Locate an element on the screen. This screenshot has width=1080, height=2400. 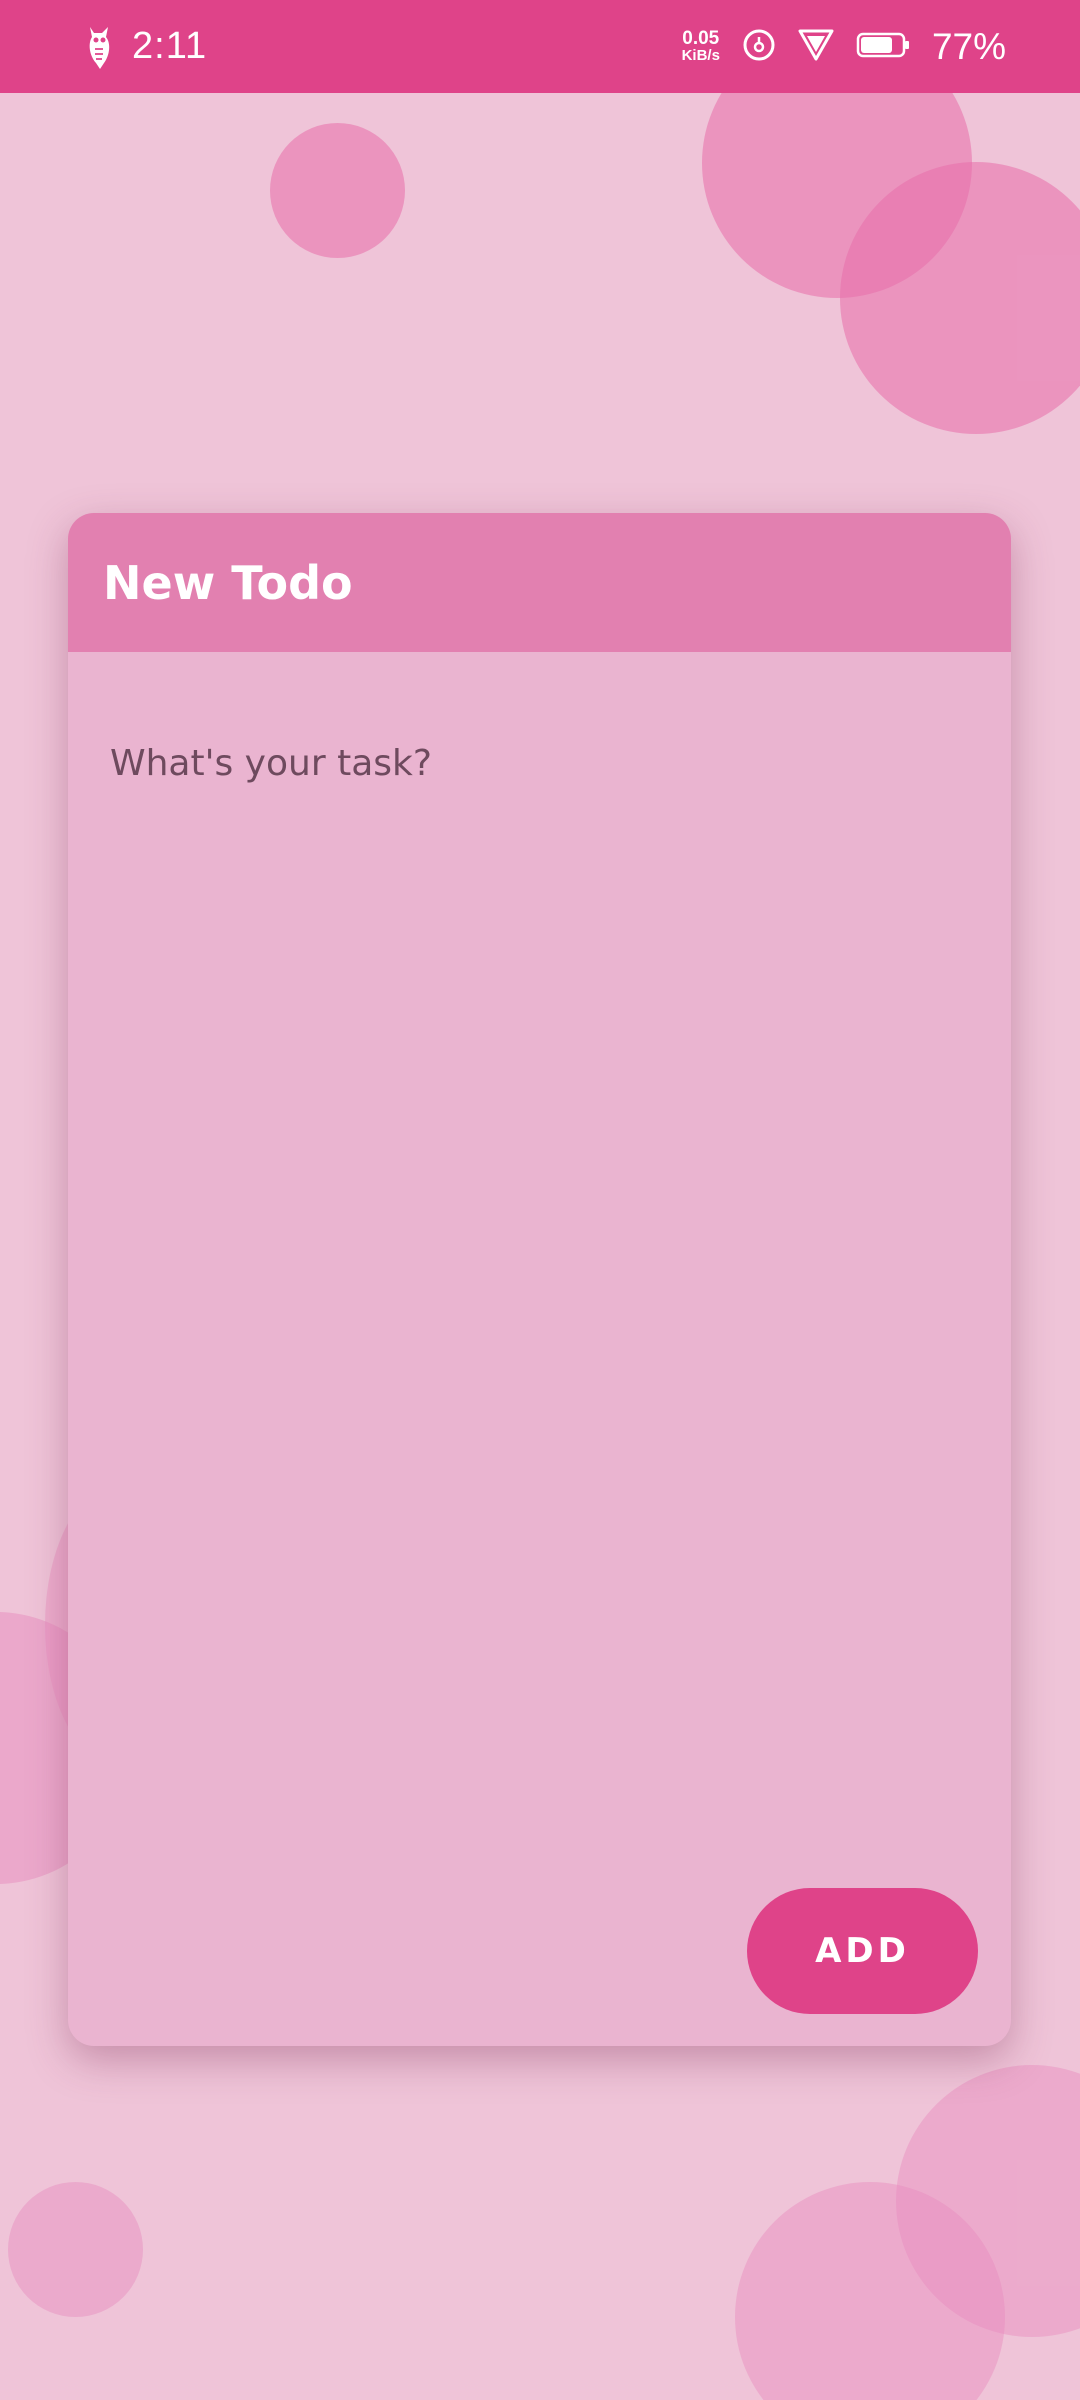
battery-percent: 77% is located at coordinates (968, 46).